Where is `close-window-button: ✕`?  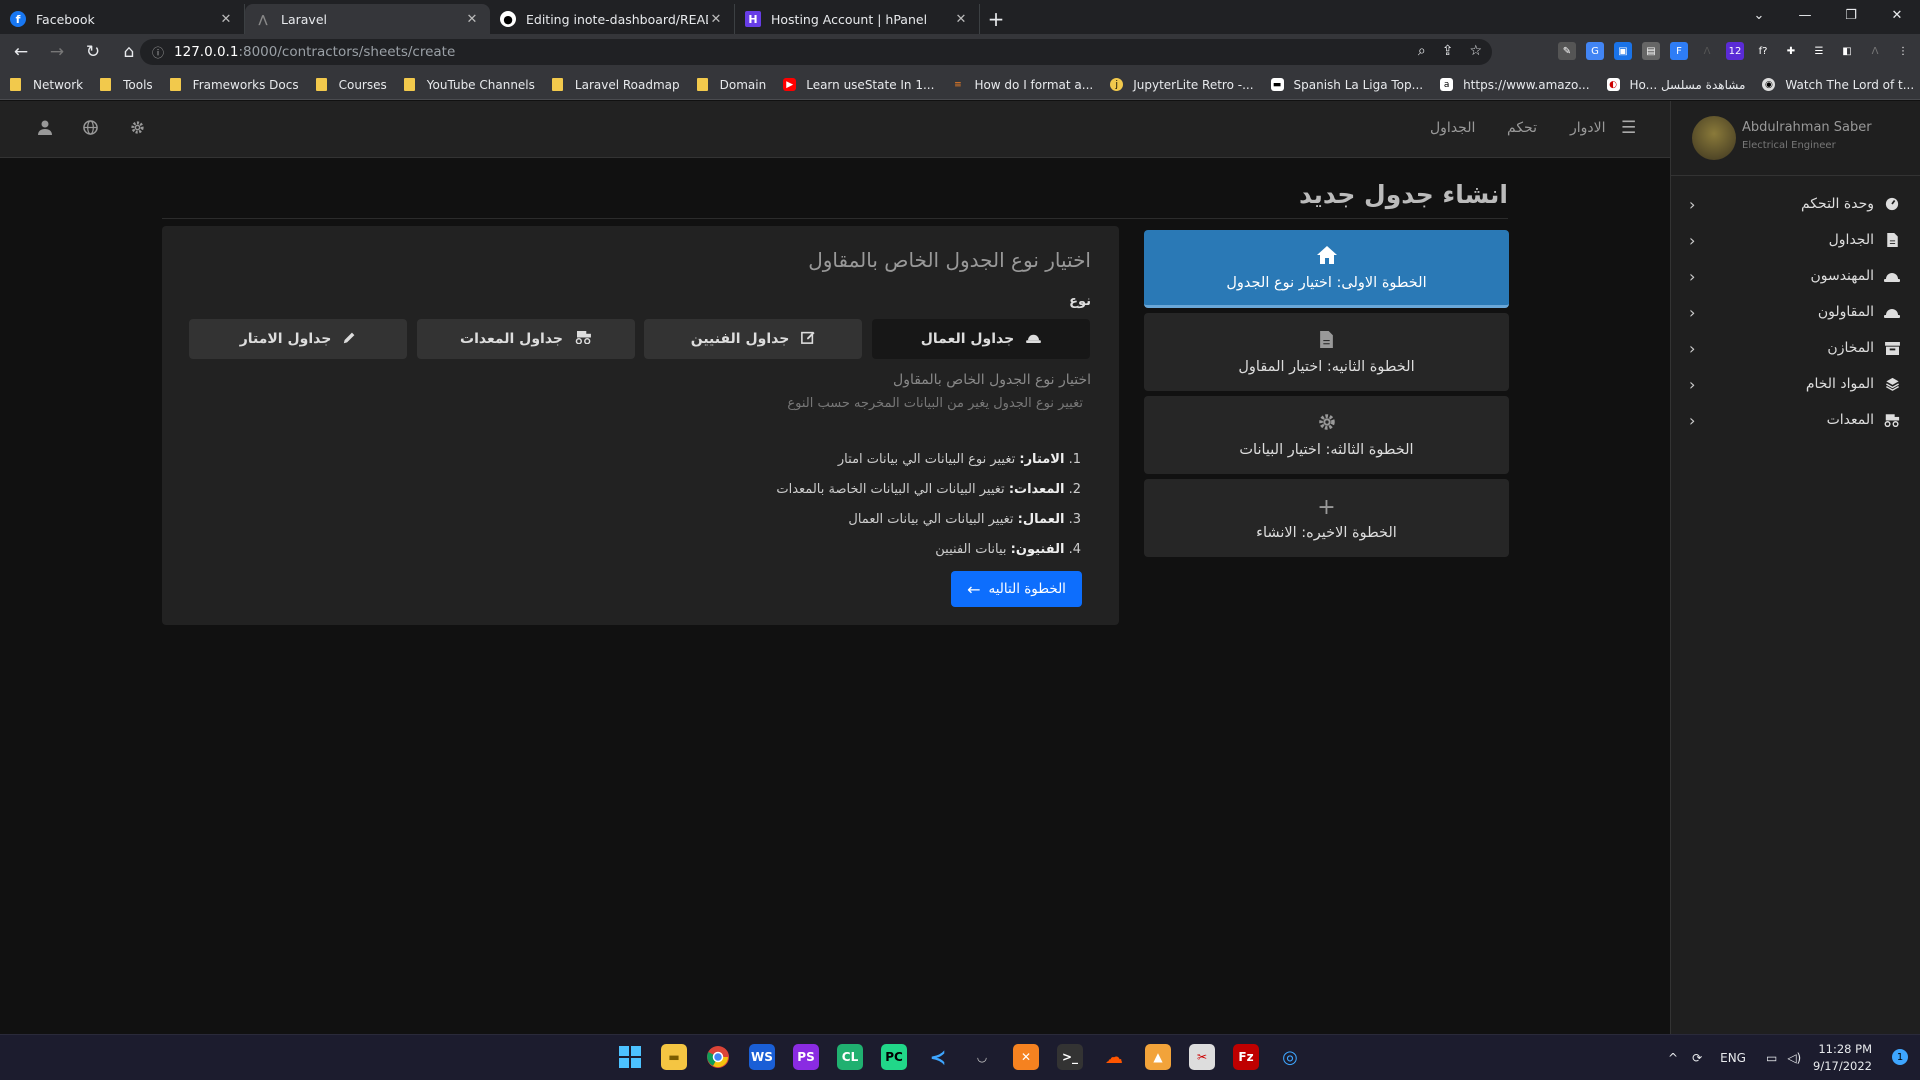
close-window-button: ✕ is located at coordinates (1897, 15).